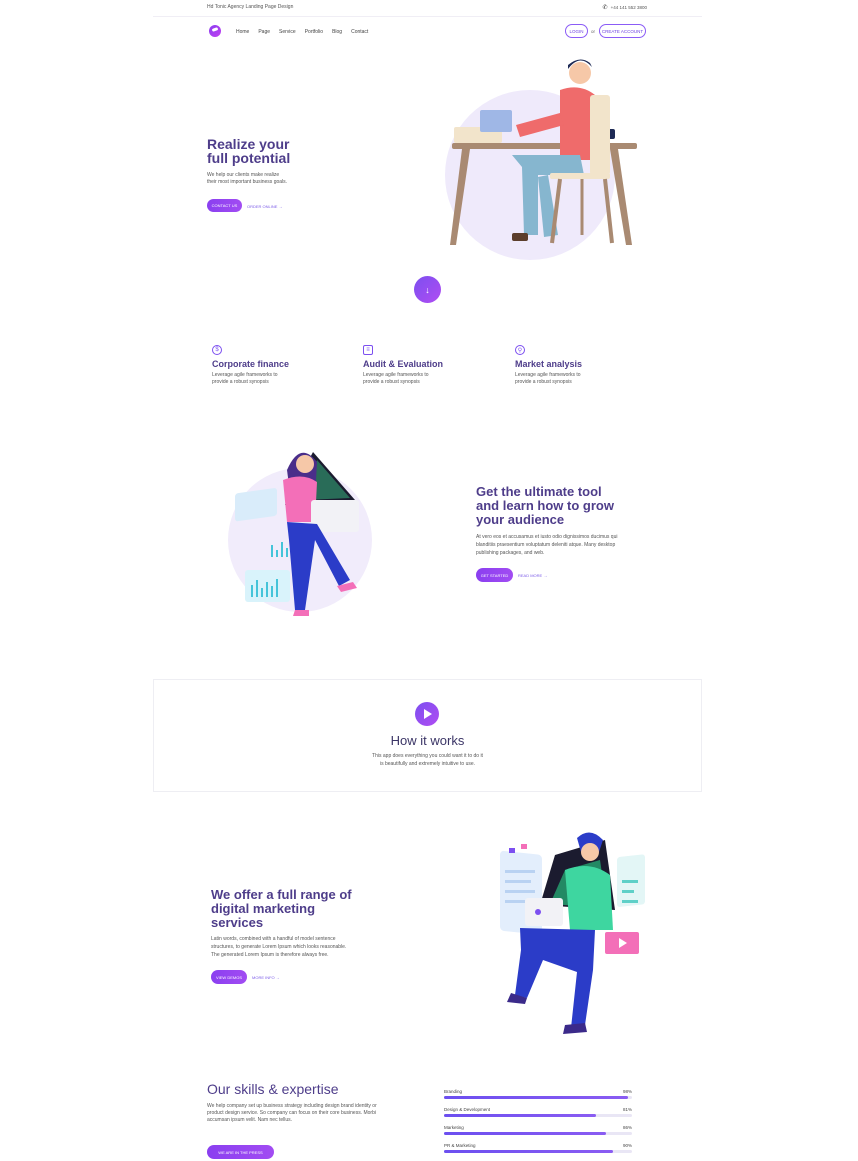 This screenshot has height=1161, width=858. Describe the element at coordinates (337, 32) in the screenshot. I see `nav-item-blog: Blog` at that location.